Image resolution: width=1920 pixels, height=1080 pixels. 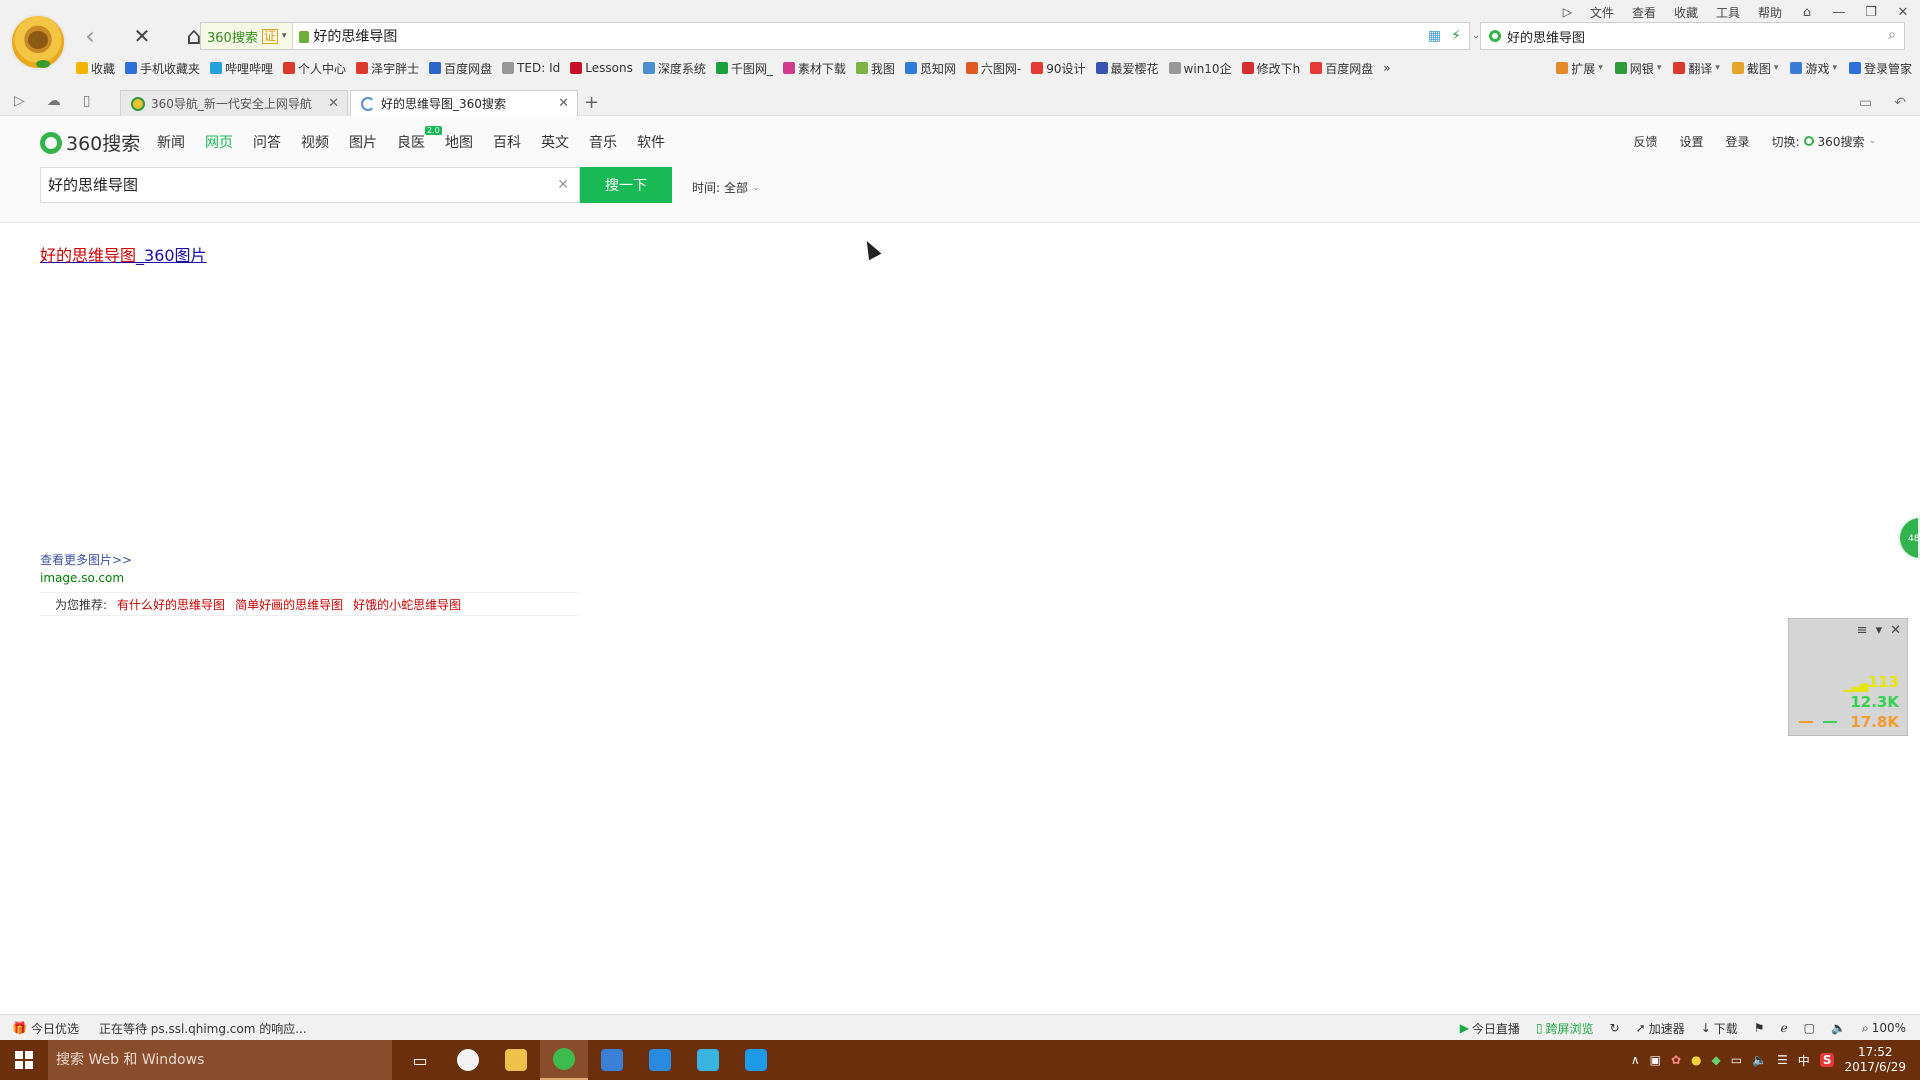 I want to click on menu-help: 帮助, so click(x=1770, y=12).